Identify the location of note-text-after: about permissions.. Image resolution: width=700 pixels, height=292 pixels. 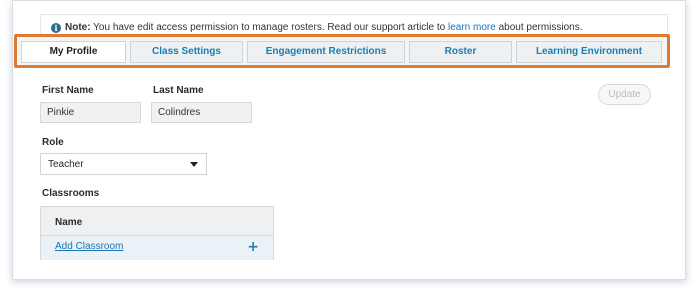
(540, 27).